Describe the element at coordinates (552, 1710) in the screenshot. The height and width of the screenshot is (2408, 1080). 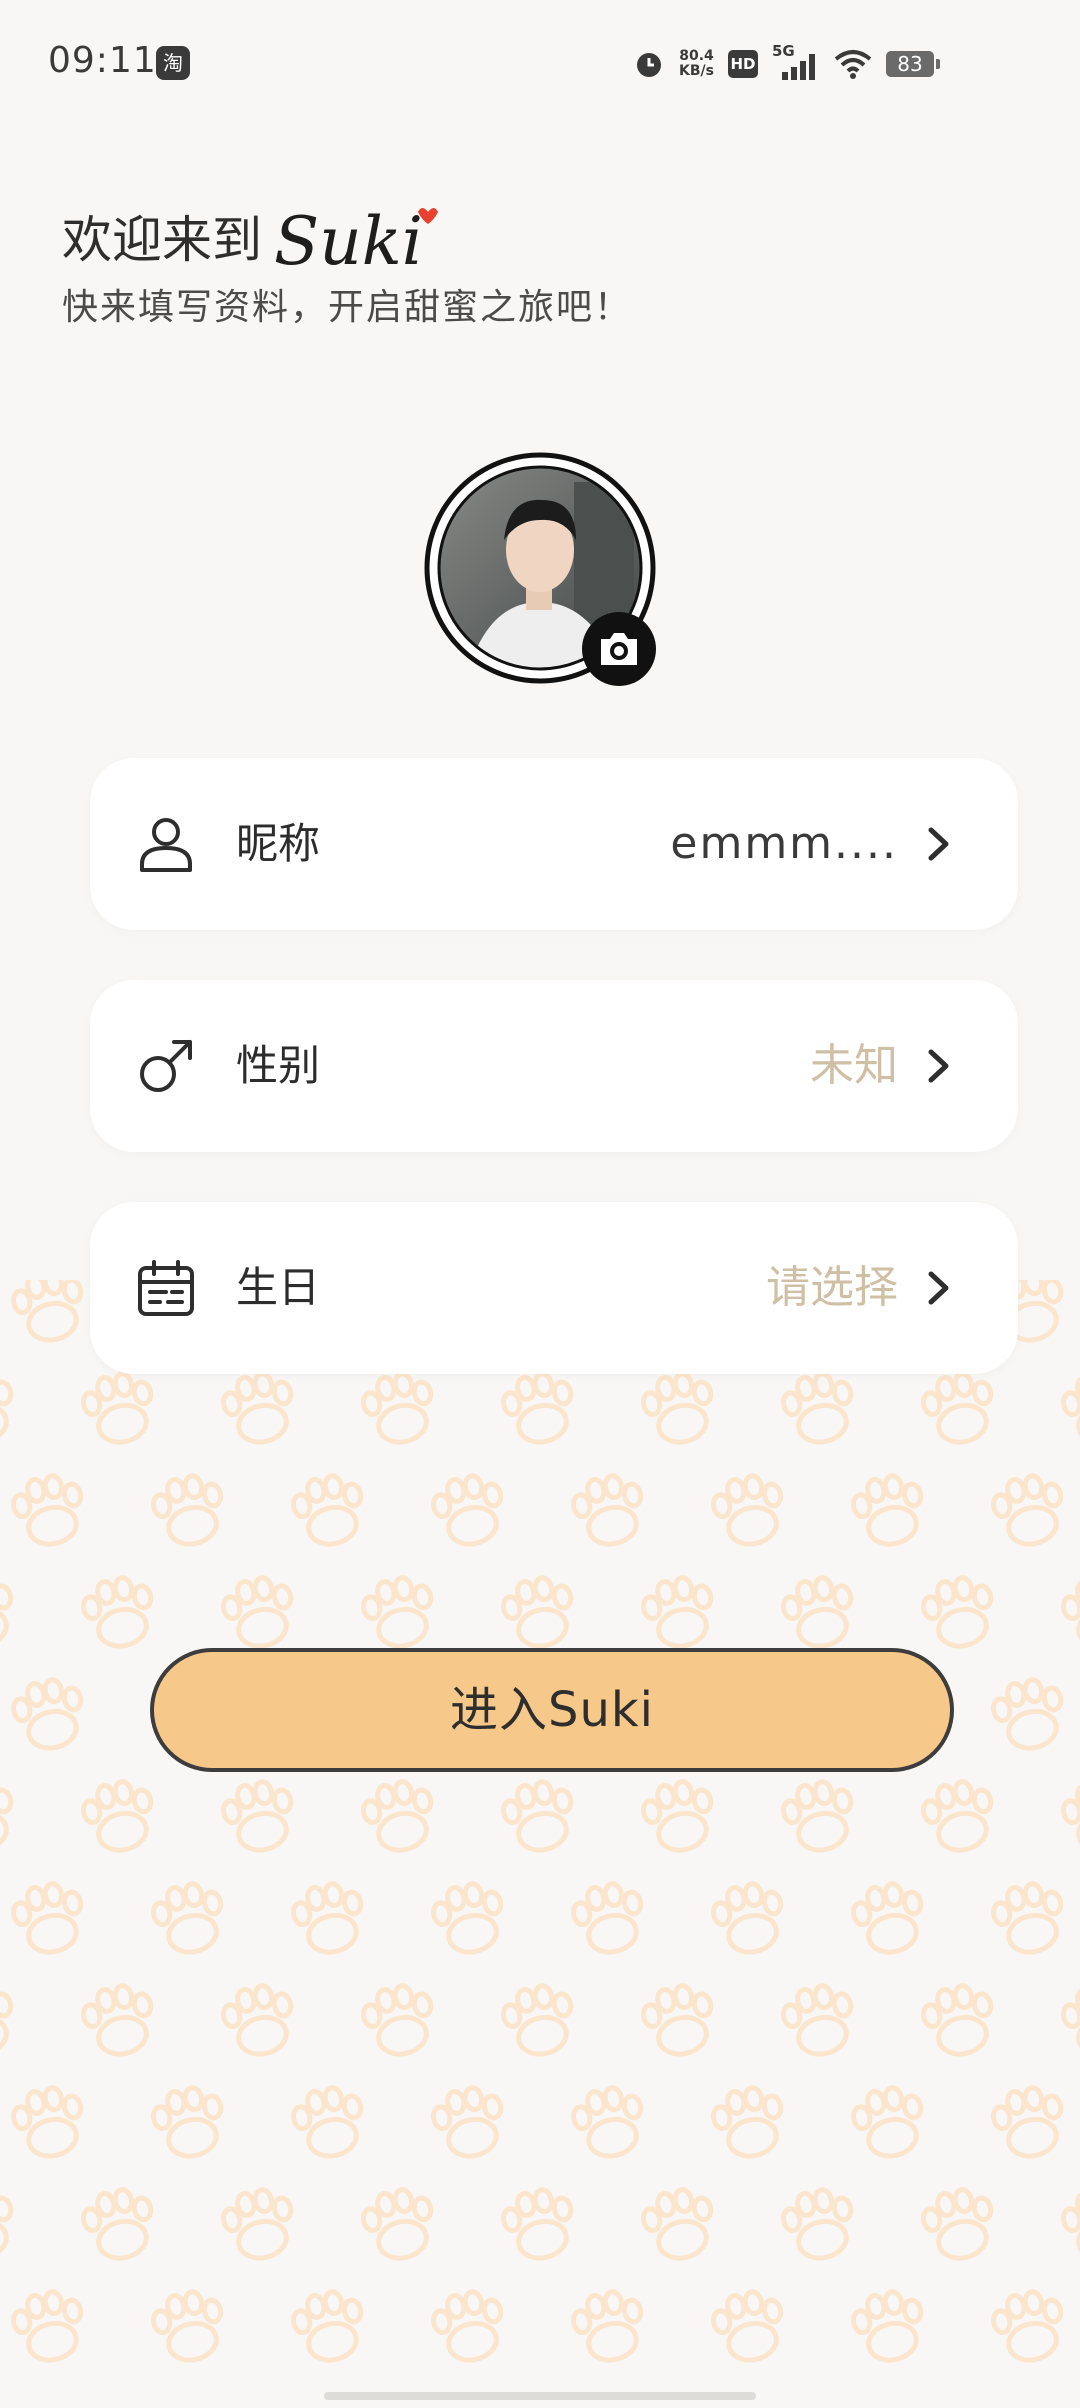
I see `enter-suki-button: 进入Suki` at that location.